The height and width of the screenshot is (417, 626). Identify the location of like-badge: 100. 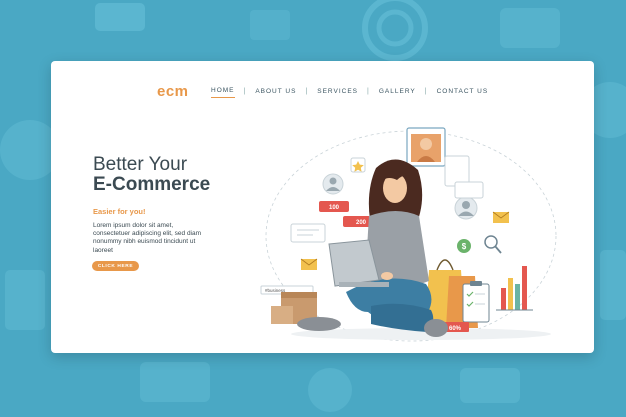
(334, 206).